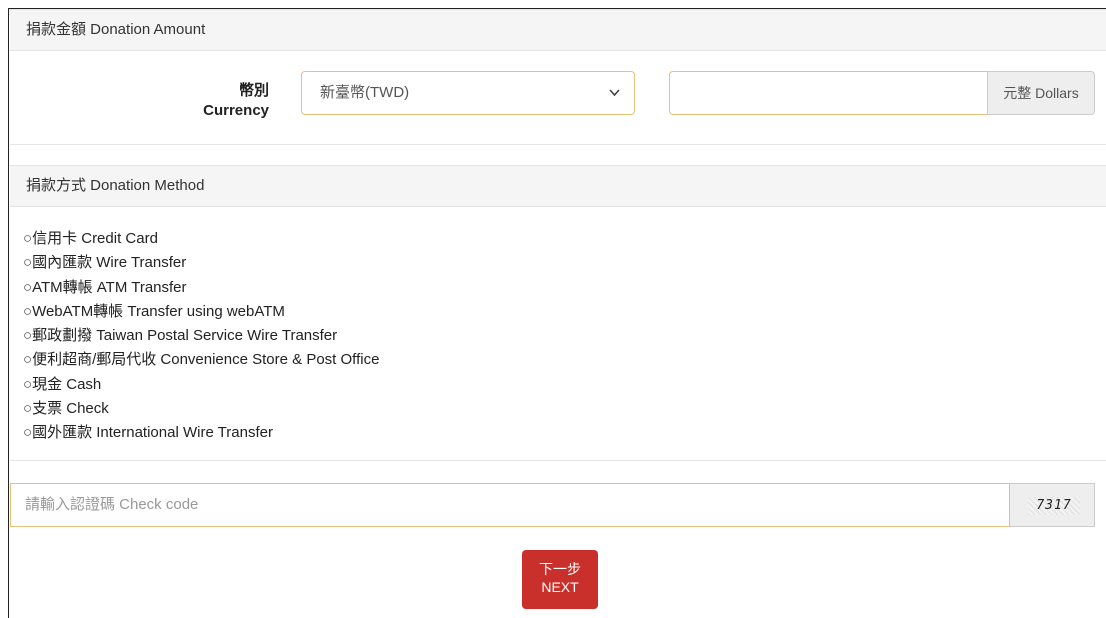  I want to click on method-option: ○國內匯款 Wire Transfer, so click(201, 263).